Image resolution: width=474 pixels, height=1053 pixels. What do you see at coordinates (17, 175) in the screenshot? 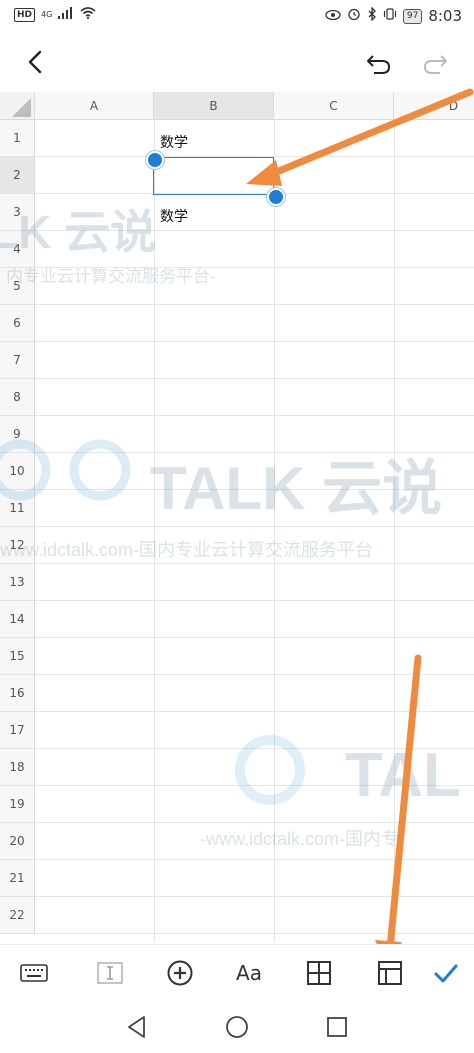
I see `row-header-2: 2` at bounding box center [17, 175].